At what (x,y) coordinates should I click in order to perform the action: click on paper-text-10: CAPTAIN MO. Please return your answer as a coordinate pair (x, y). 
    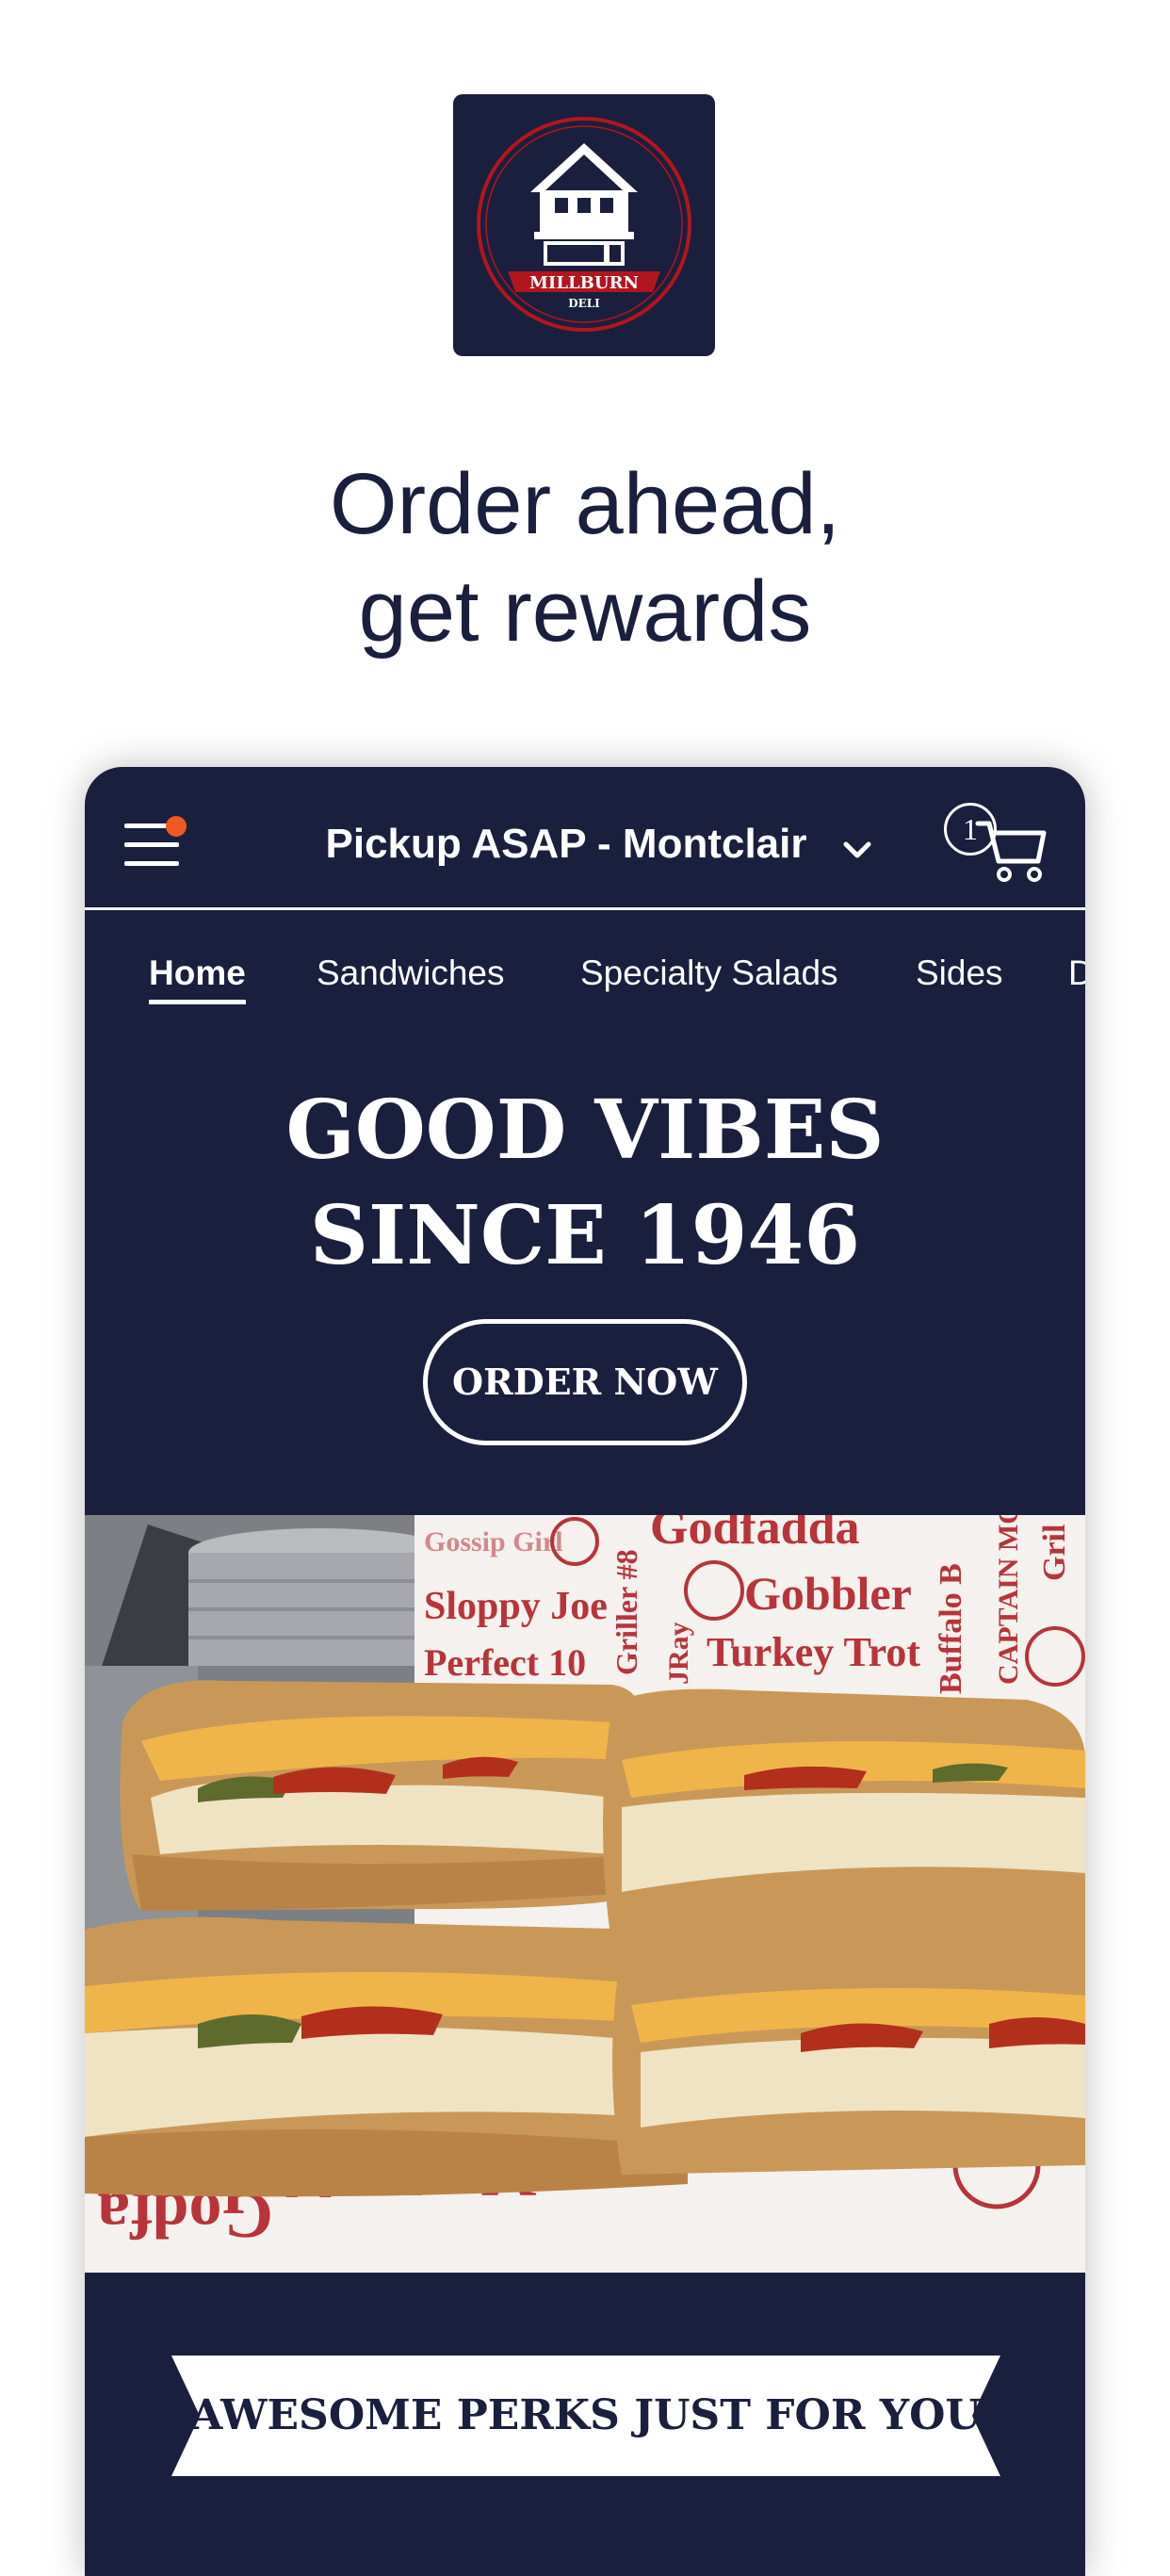
    Looking at the image, I should click on (1008, 1600).